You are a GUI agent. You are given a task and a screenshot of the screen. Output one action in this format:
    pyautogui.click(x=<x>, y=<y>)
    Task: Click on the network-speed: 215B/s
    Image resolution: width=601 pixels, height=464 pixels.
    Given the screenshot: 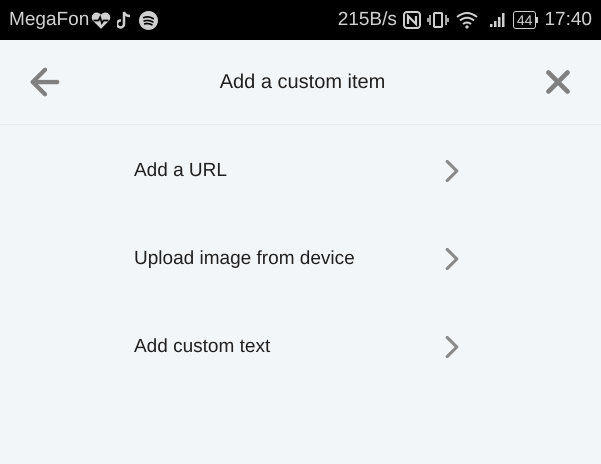 What is the action you would take?
    pyautogui.click(x=367, y=20)
    